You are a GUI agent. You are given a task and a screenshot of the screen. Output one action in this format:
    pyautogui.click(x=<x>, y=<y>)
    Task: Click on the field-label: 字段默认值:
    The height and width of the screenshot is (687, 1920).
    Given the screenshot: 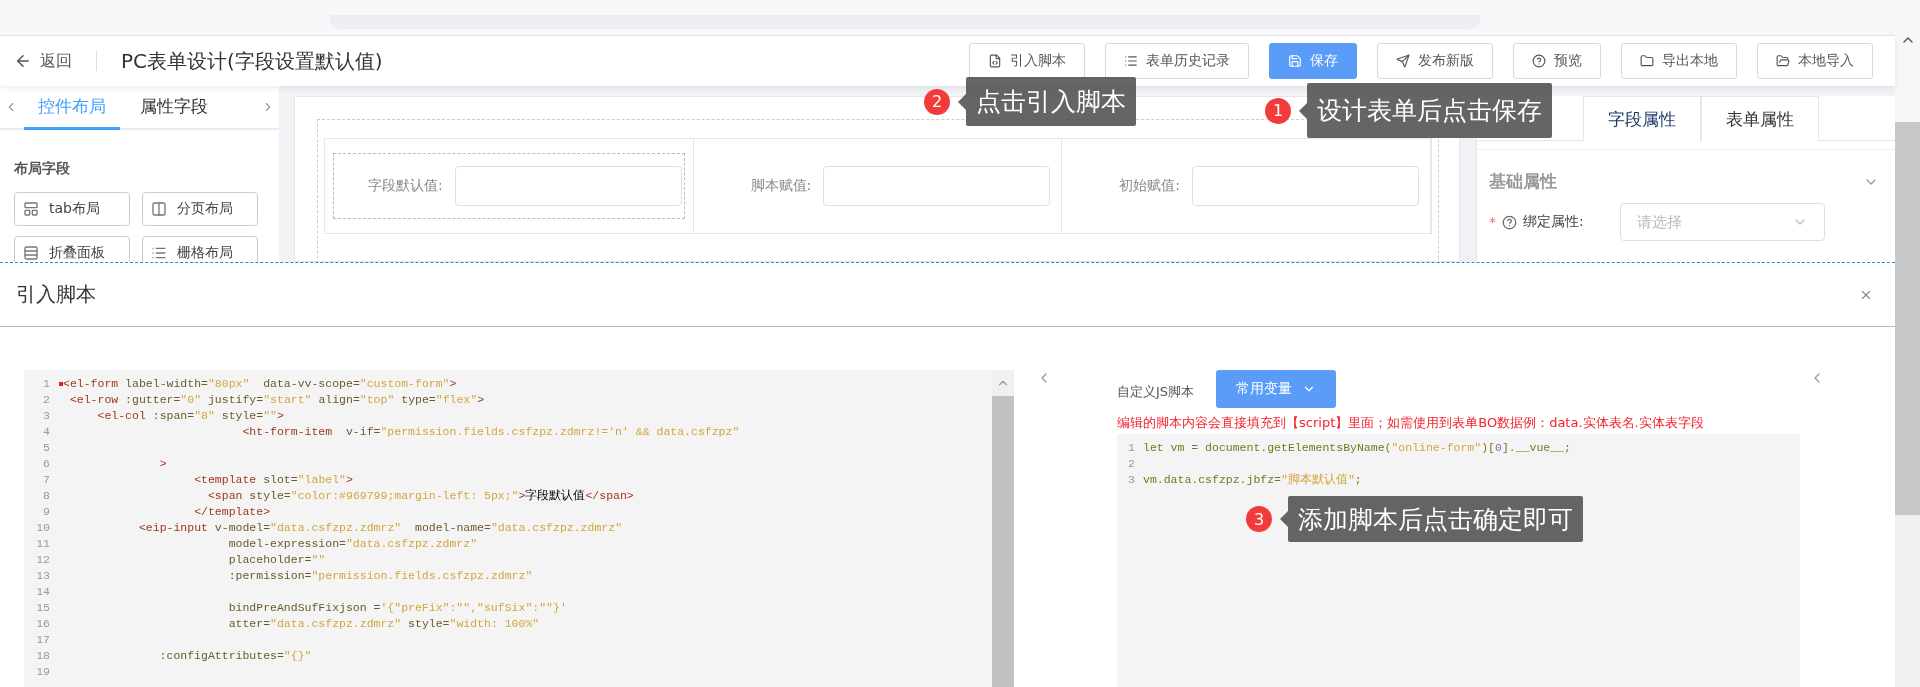 What is the action you would take?
    pyautogui.click(x=405, y=186)
    